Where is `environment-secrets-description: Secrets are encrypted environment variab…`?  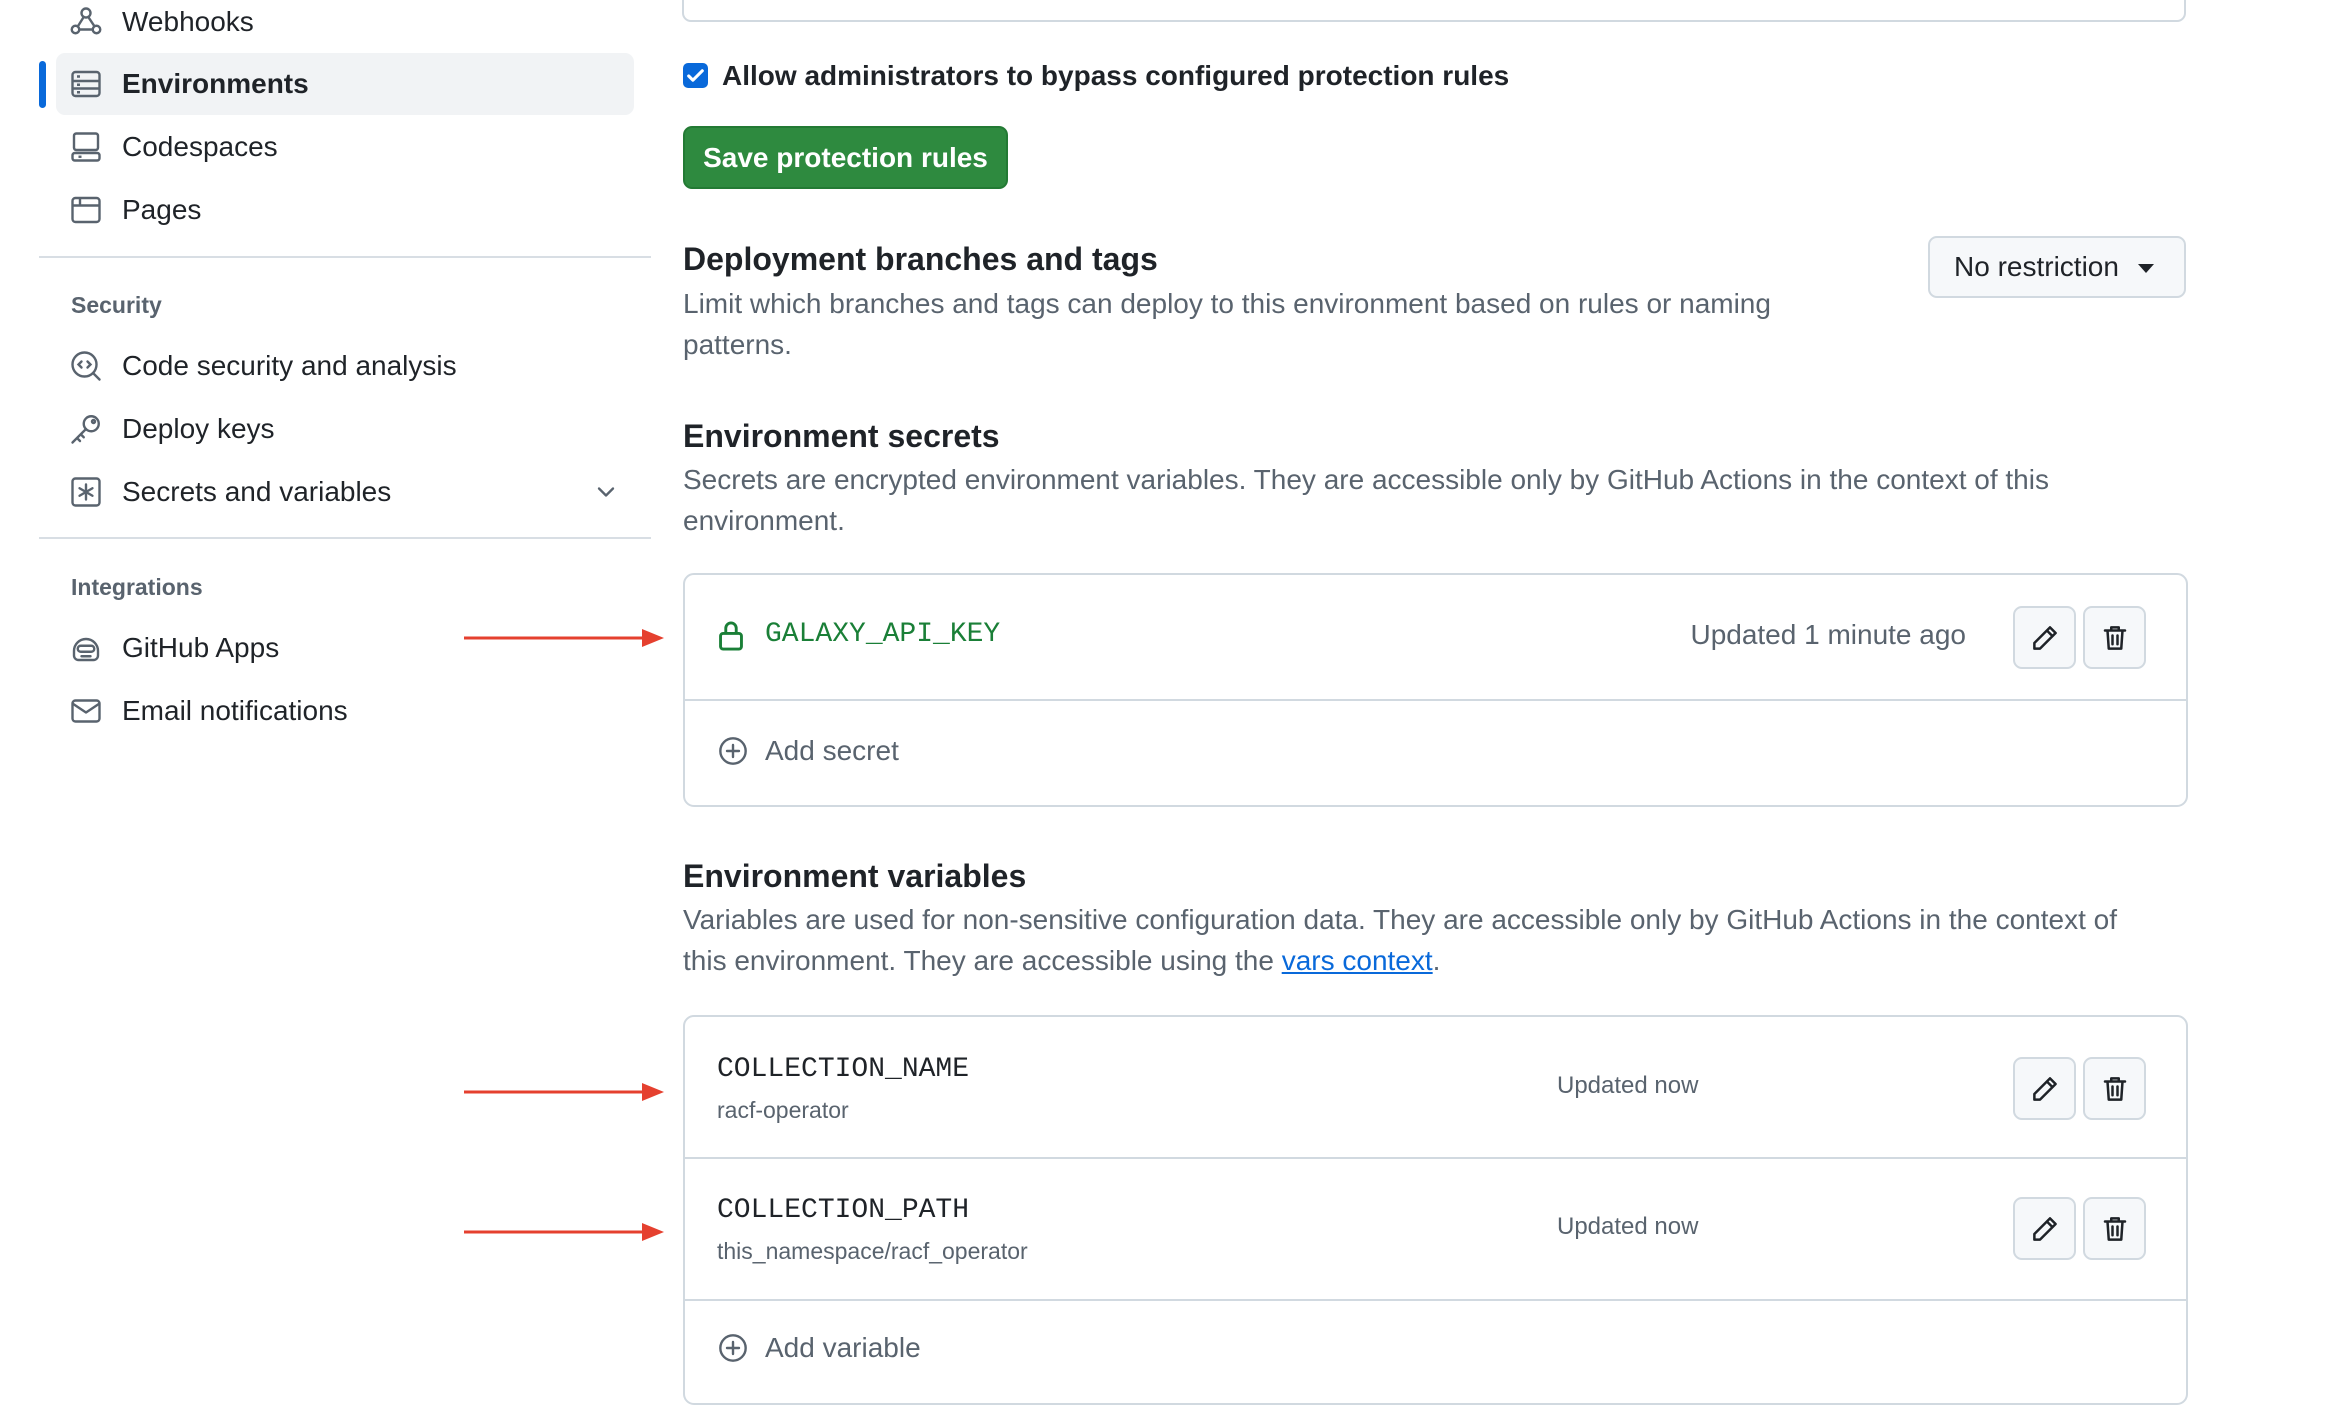 environment-secrets-description: Secrets are encrypted environment variab… is located at coordinates (1366, 500).